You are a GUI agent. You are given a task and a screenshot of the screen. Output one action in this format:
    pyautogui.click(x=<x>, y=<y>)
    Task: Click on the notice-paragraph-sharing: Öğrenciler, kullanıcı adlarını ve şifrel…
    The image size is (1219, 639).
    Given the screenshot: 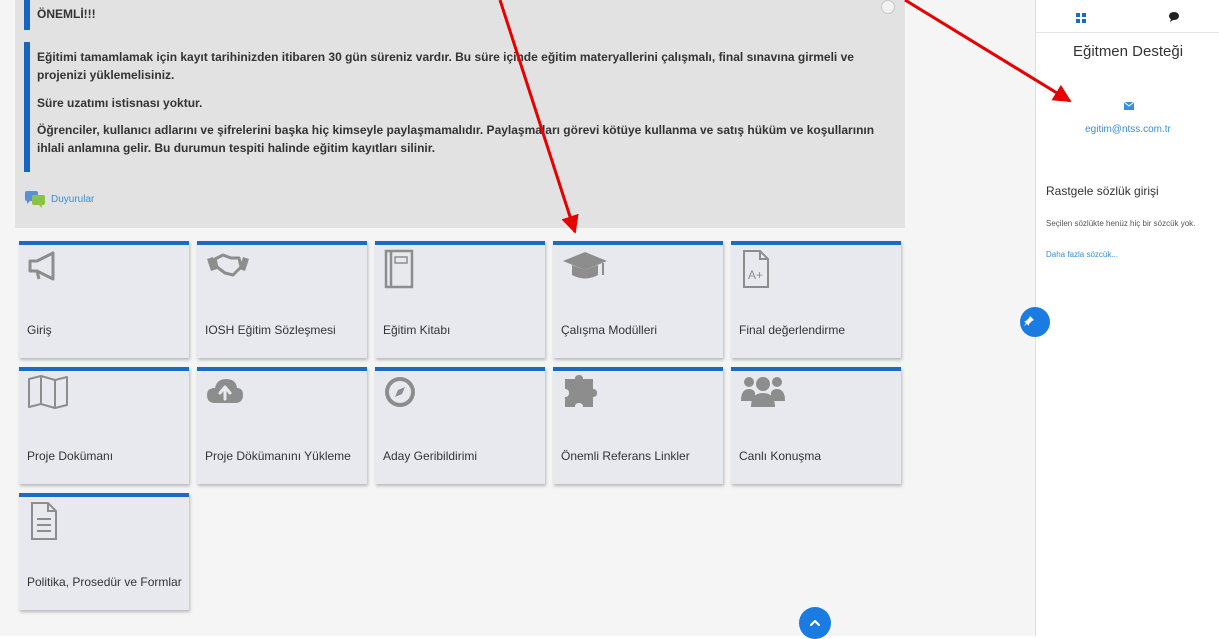 What is the action you would take?
    pyautogui.click(x=456, y=139)
    